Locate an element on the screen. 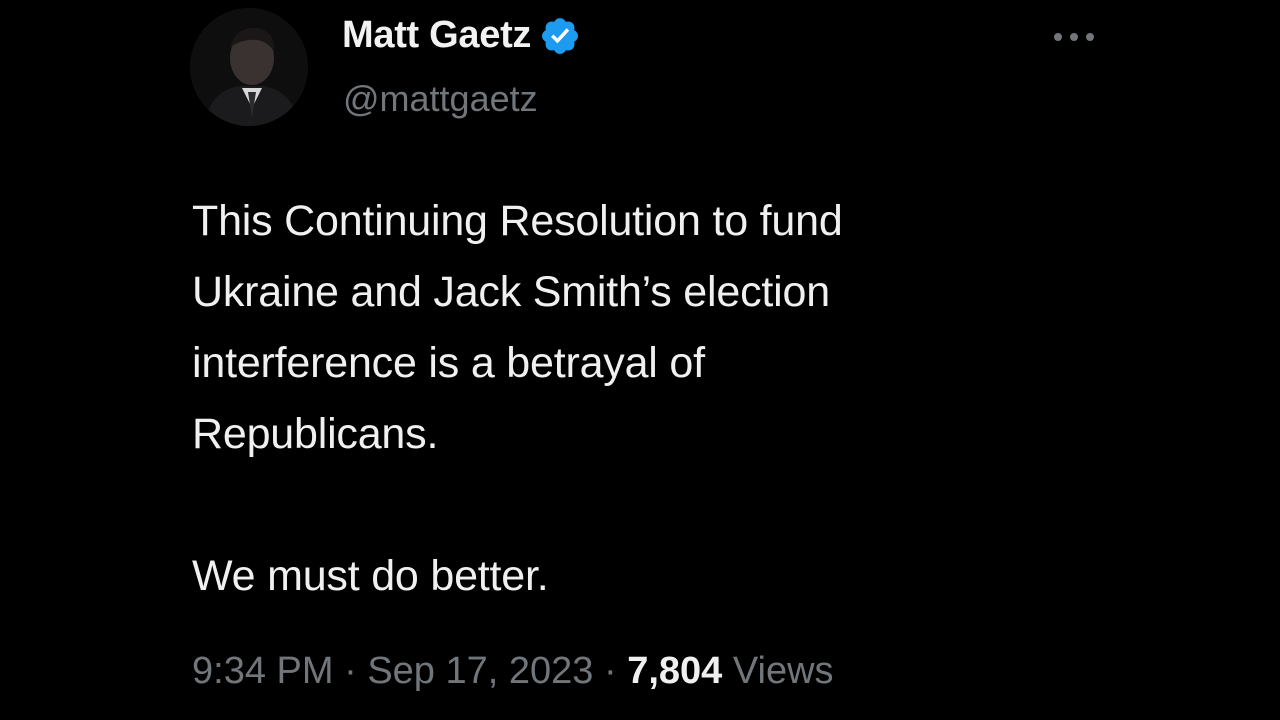 The width and height of the screenshot is (1280, 720). verified-badge-icon is located at coordinates (560, 35).